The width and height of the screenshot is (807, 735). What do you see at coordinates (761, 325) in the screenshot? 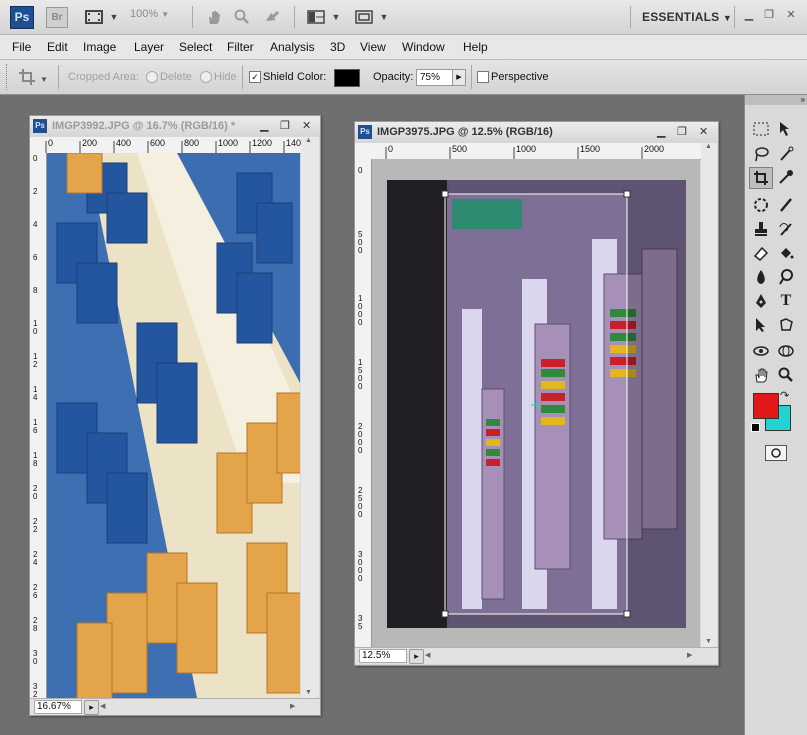
I see `path-selection-tool-icon` at bounding box center [761, 325].